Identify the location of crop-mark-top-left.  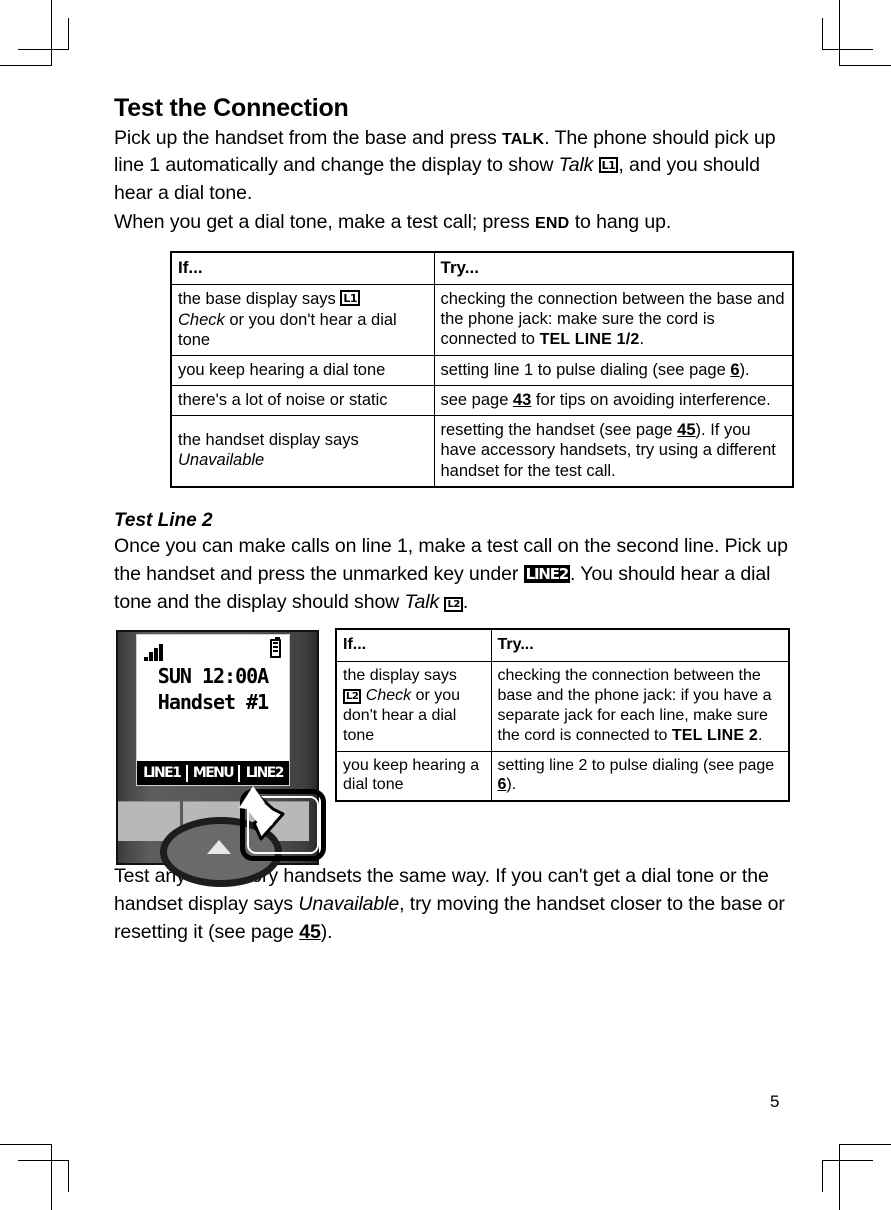
(40, 35).